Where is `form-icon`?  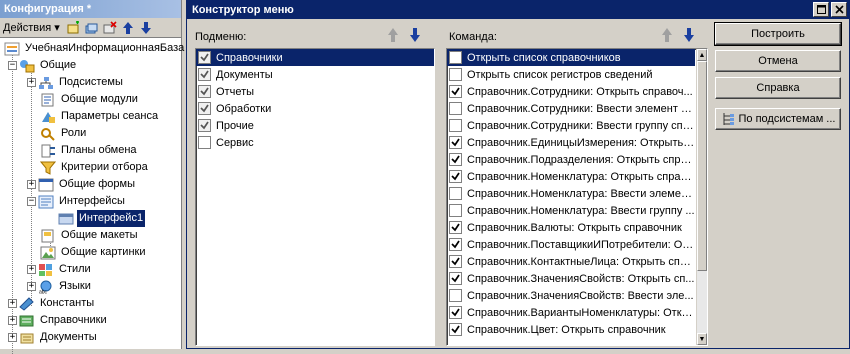 form-icon is located at coordinates (46, 184).